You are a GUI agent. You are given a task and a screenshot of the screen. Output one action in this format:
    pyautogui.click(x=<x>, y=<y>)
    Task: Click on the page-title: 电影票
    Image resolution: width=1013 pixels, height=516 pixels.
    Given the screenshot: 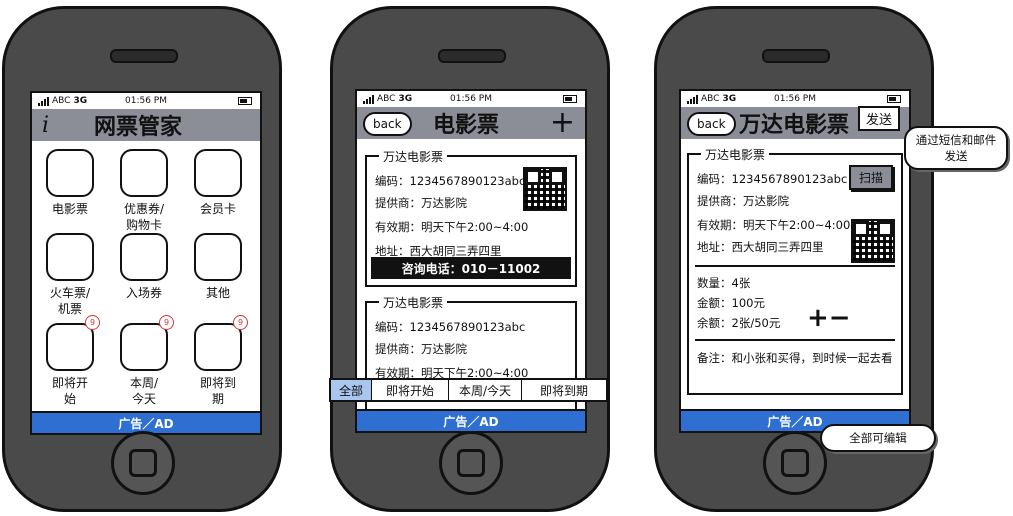 What is the action you would take?
    pyautogui.click(x=466, y=125)
    